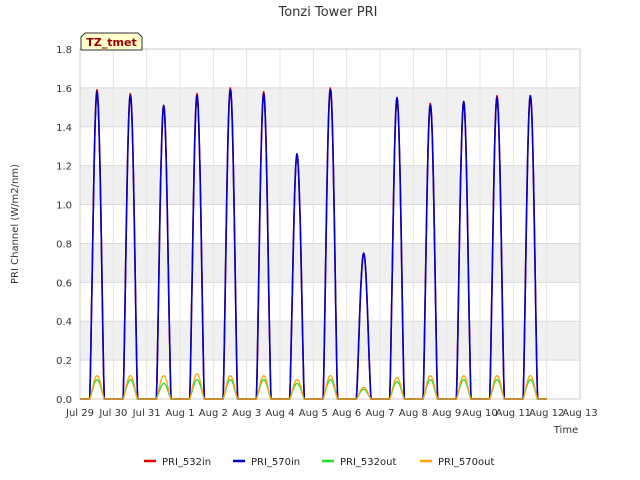 The height and width of the screenshot is (480, 640). What do you see at coordinates (213, 413) in the screenshot?
I see `x-tick-label: Aug 2` at bounding box center [213, 413].